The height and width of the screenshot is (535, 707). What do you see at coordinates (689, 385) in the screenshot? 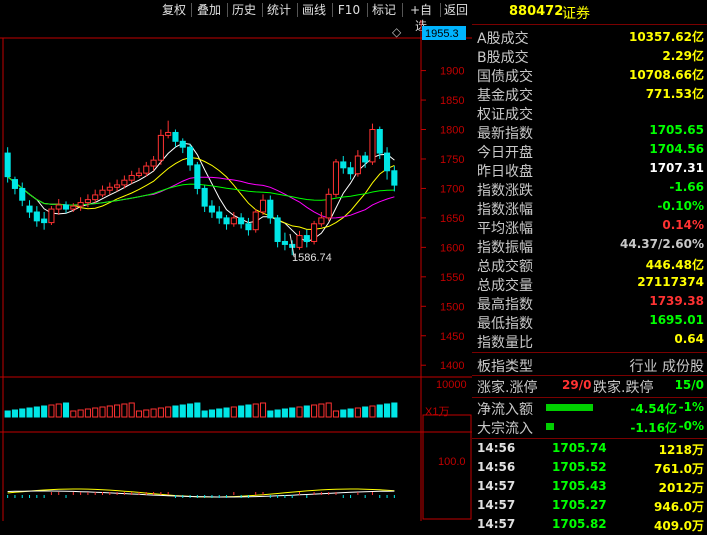
I see `down-count: 15/0` at bounding box center [689, 385].